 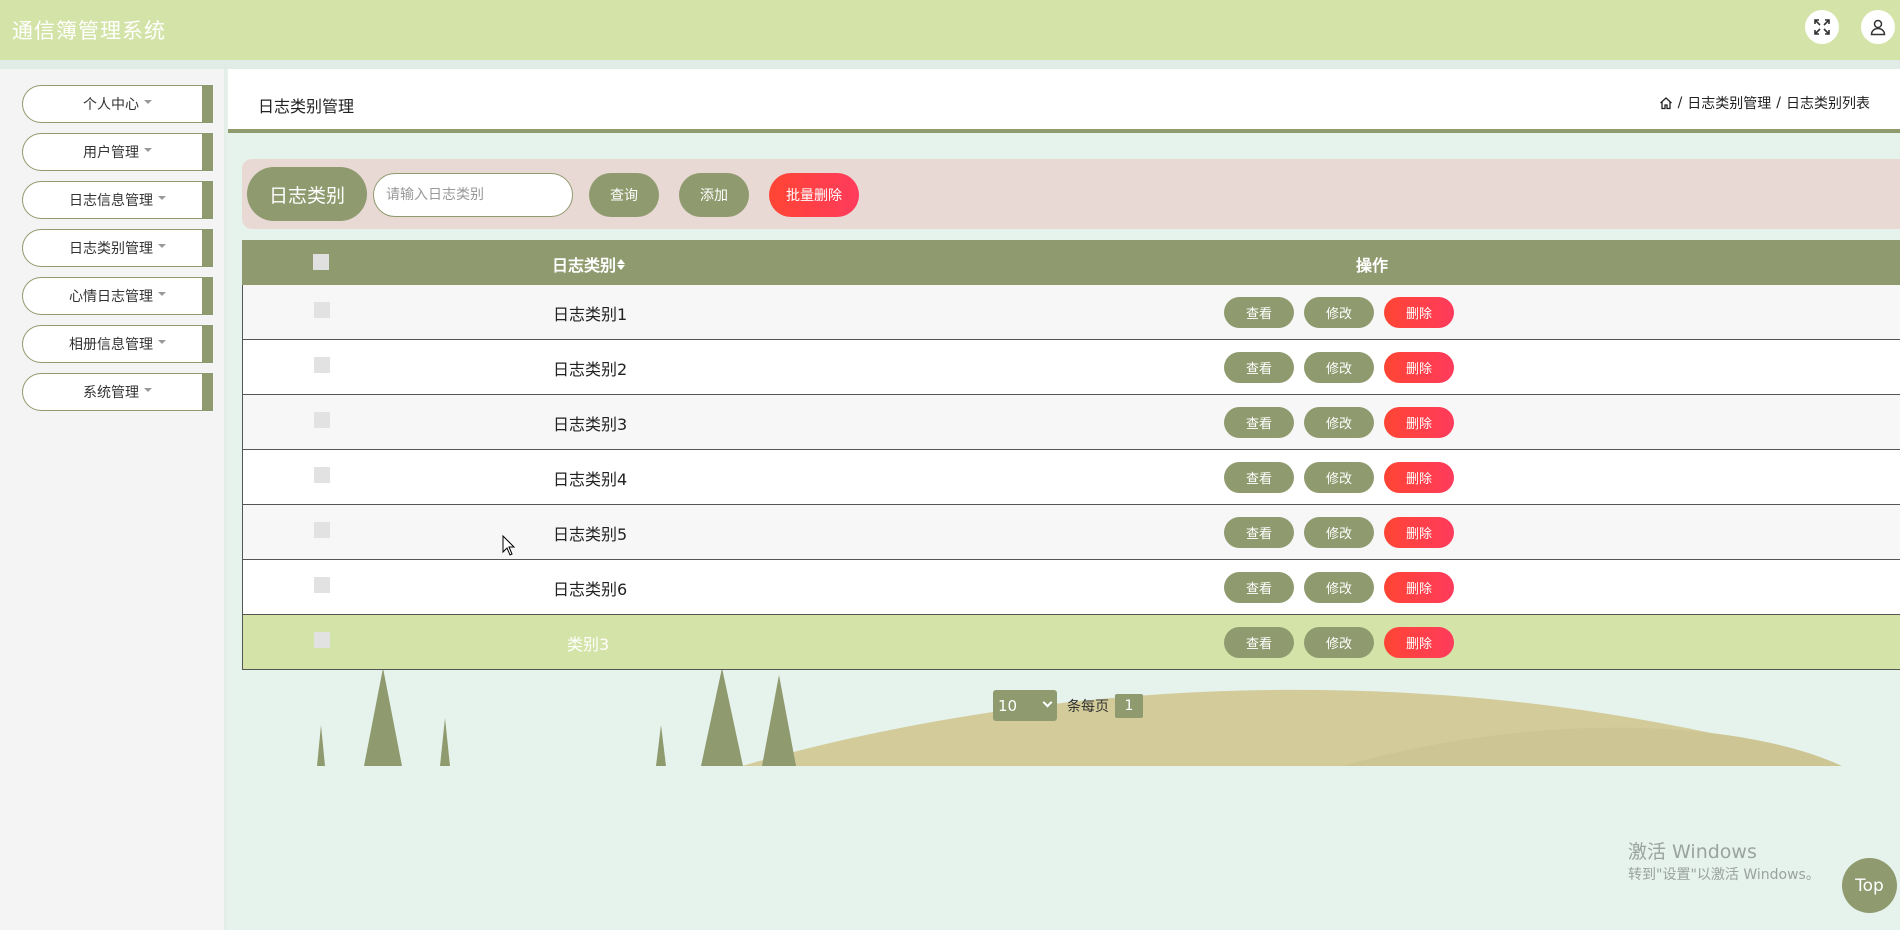 I want to click on top-header: 通信簿管理系统, so click(x=950, y=30).